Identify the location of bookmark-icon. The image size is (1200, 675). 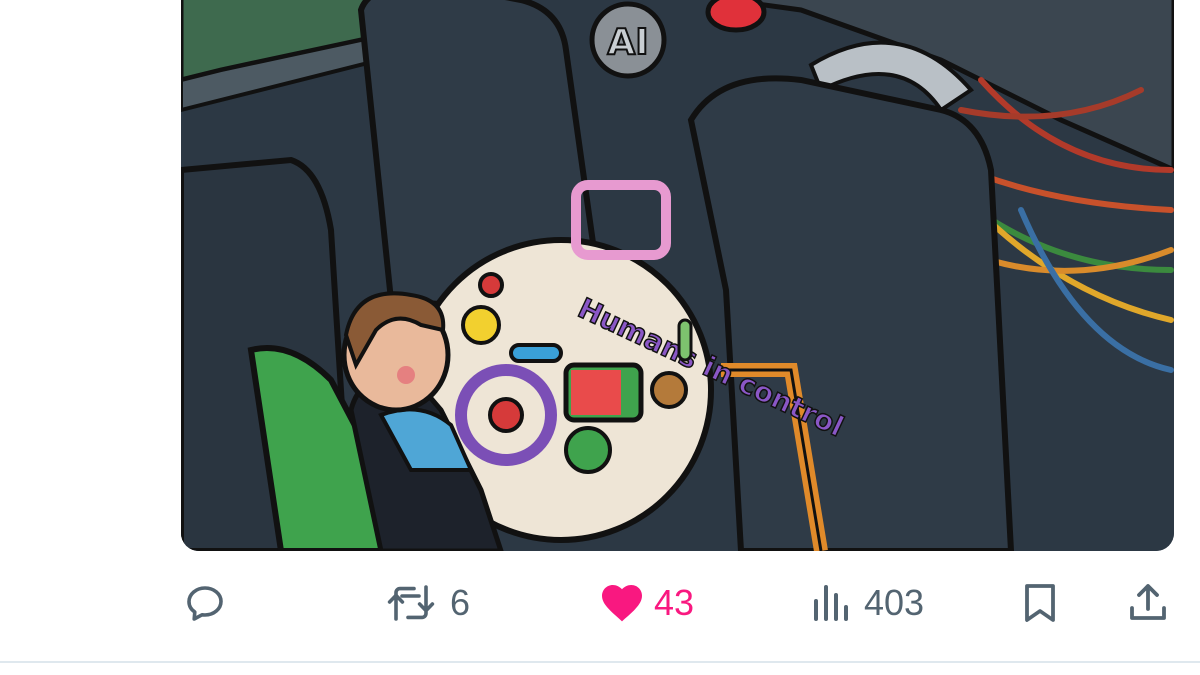
(1040, 603).